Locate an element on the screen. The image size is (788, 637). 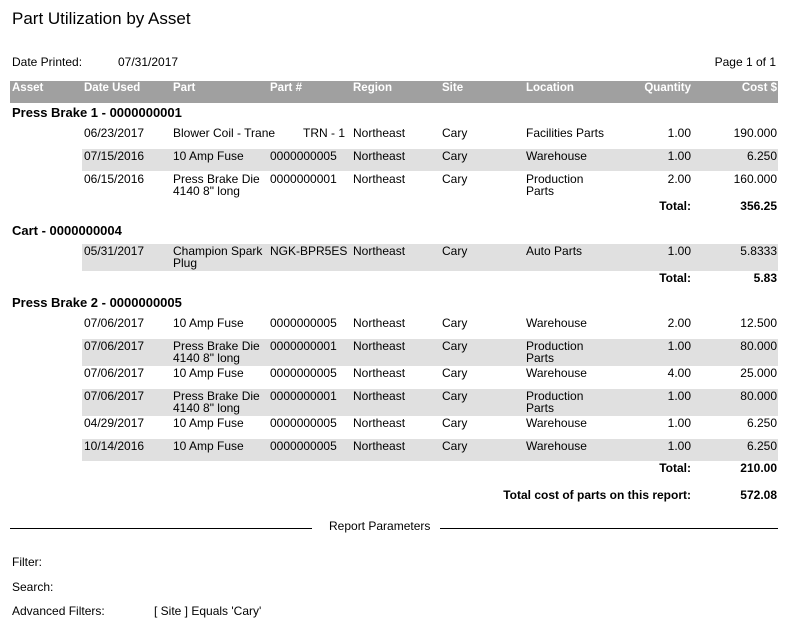
cell-part: Champion Spark Plug is located at coordinates (218, 257).